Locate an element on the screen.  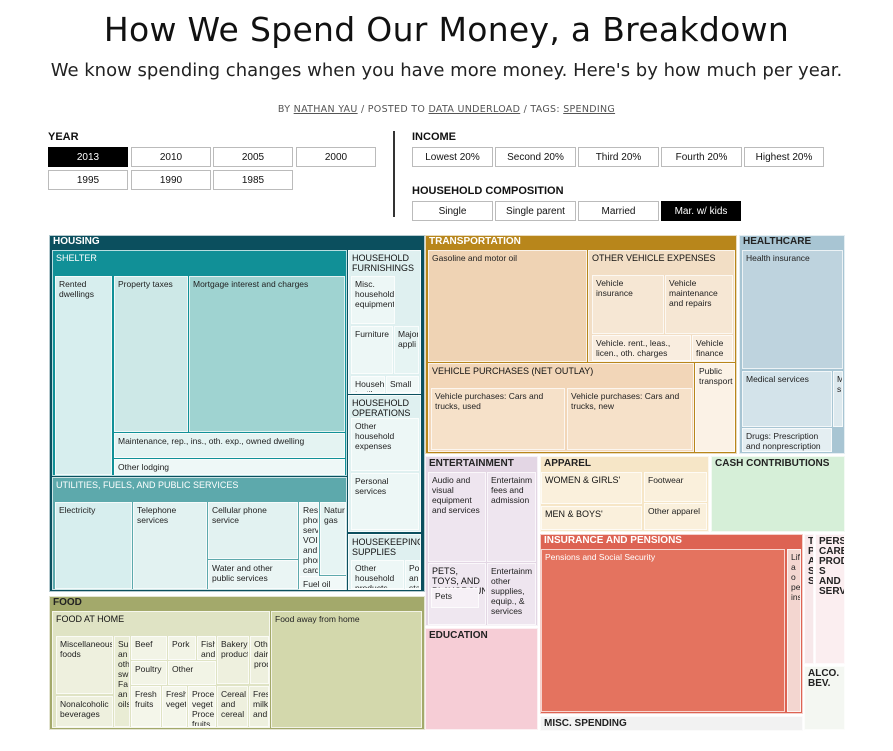
treemap-health-insurance: Health insurance is located at coordinates (792, 309).